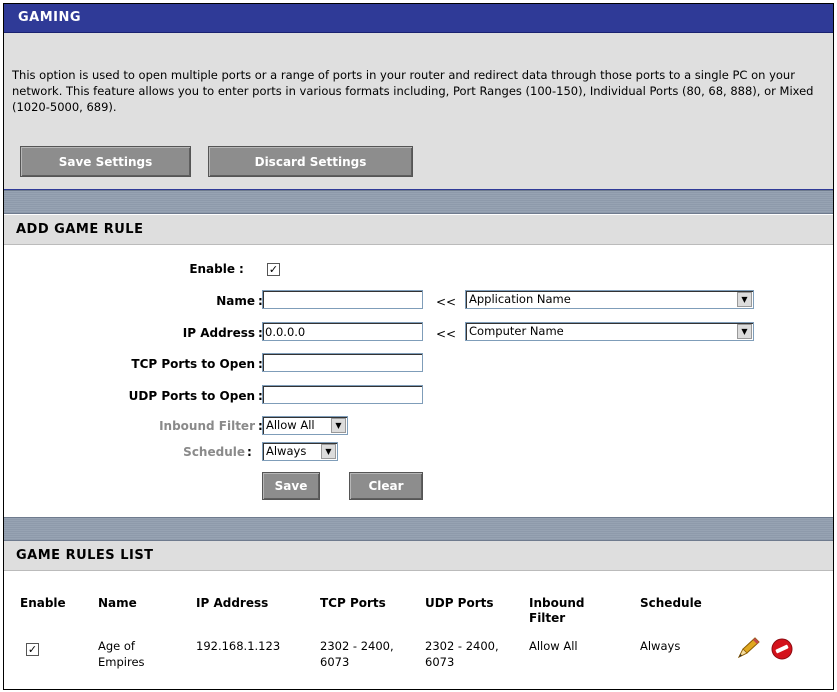  What do you see at coordinates (212, 269) in the screenshot?
I see `enable-label: Enable` at bounding box center [212, 269].